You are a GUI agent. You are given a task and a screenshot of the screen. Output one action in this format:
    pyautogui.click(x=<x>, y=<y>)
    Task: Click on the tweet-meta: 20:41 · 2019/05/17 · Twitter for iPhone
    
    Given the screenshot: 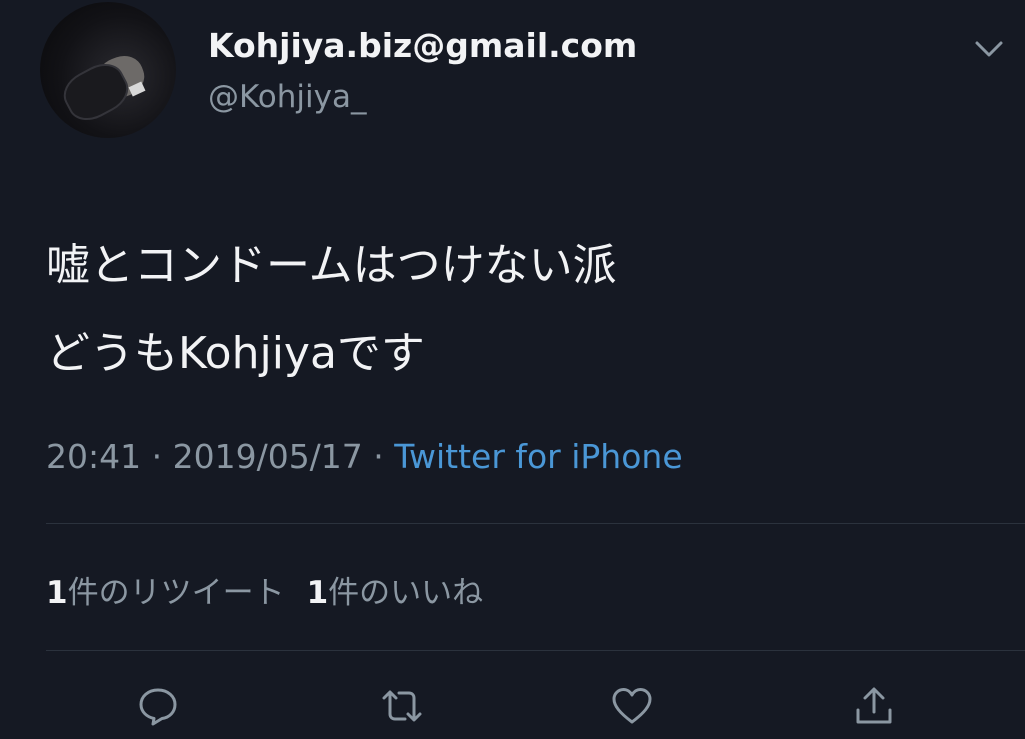 What is the action you would take?
    pyautogui.click(x=364, y=456)
    